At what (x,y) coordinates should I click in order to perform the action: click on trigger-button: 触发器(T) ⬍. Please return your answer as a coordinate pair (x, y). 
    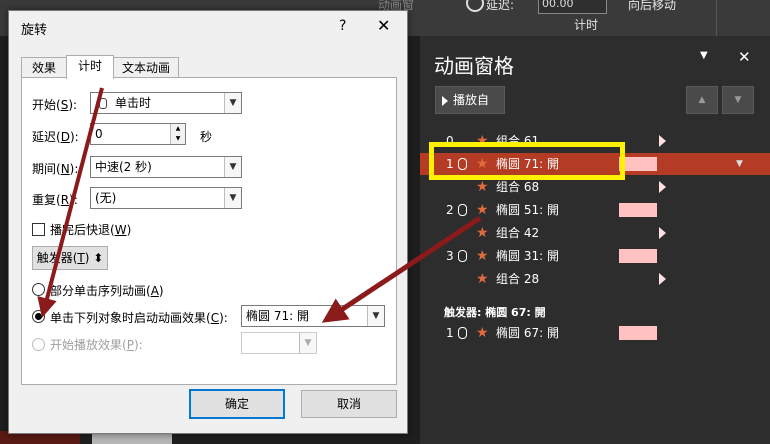
    Looking at the image, I should click on (70, 258).